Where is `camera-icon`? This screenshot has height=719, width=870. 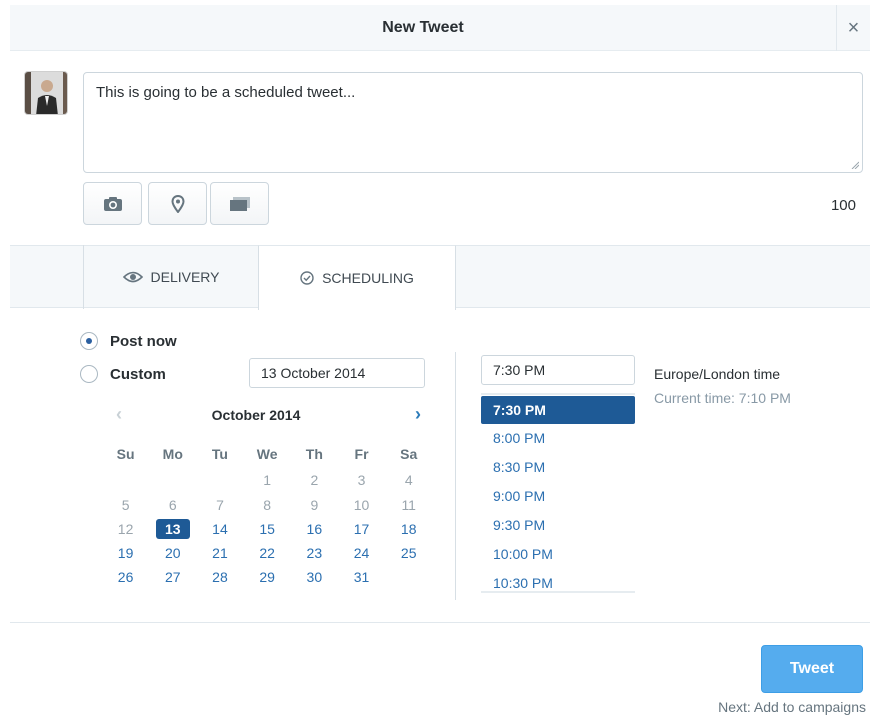
camera-icon is located at coordinates (112, 203).